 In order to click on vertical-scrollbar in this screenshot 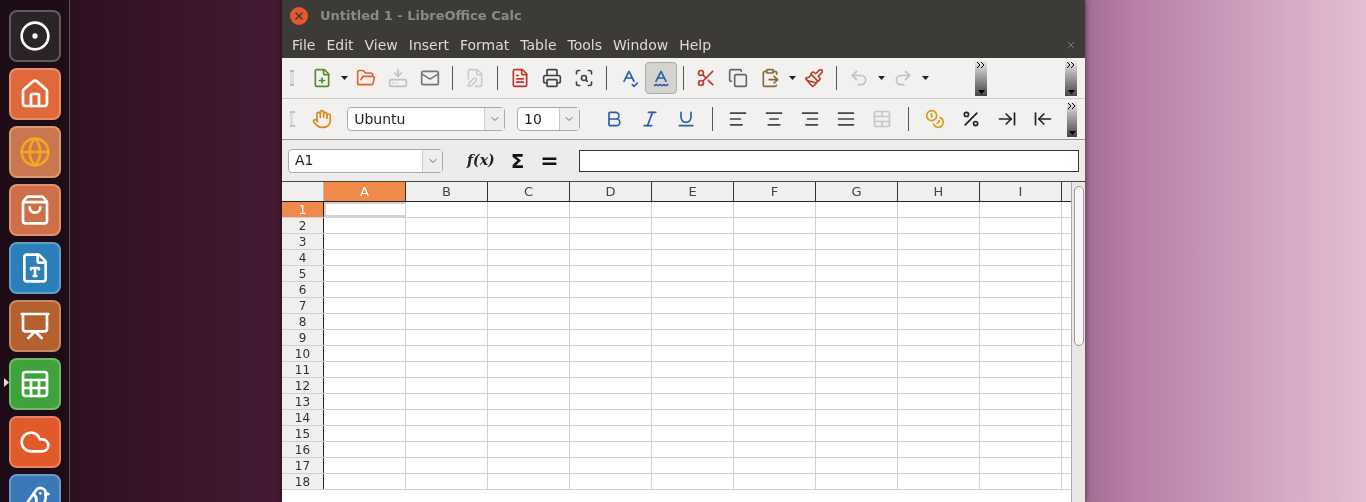, I will do `click(1078, 342)`.